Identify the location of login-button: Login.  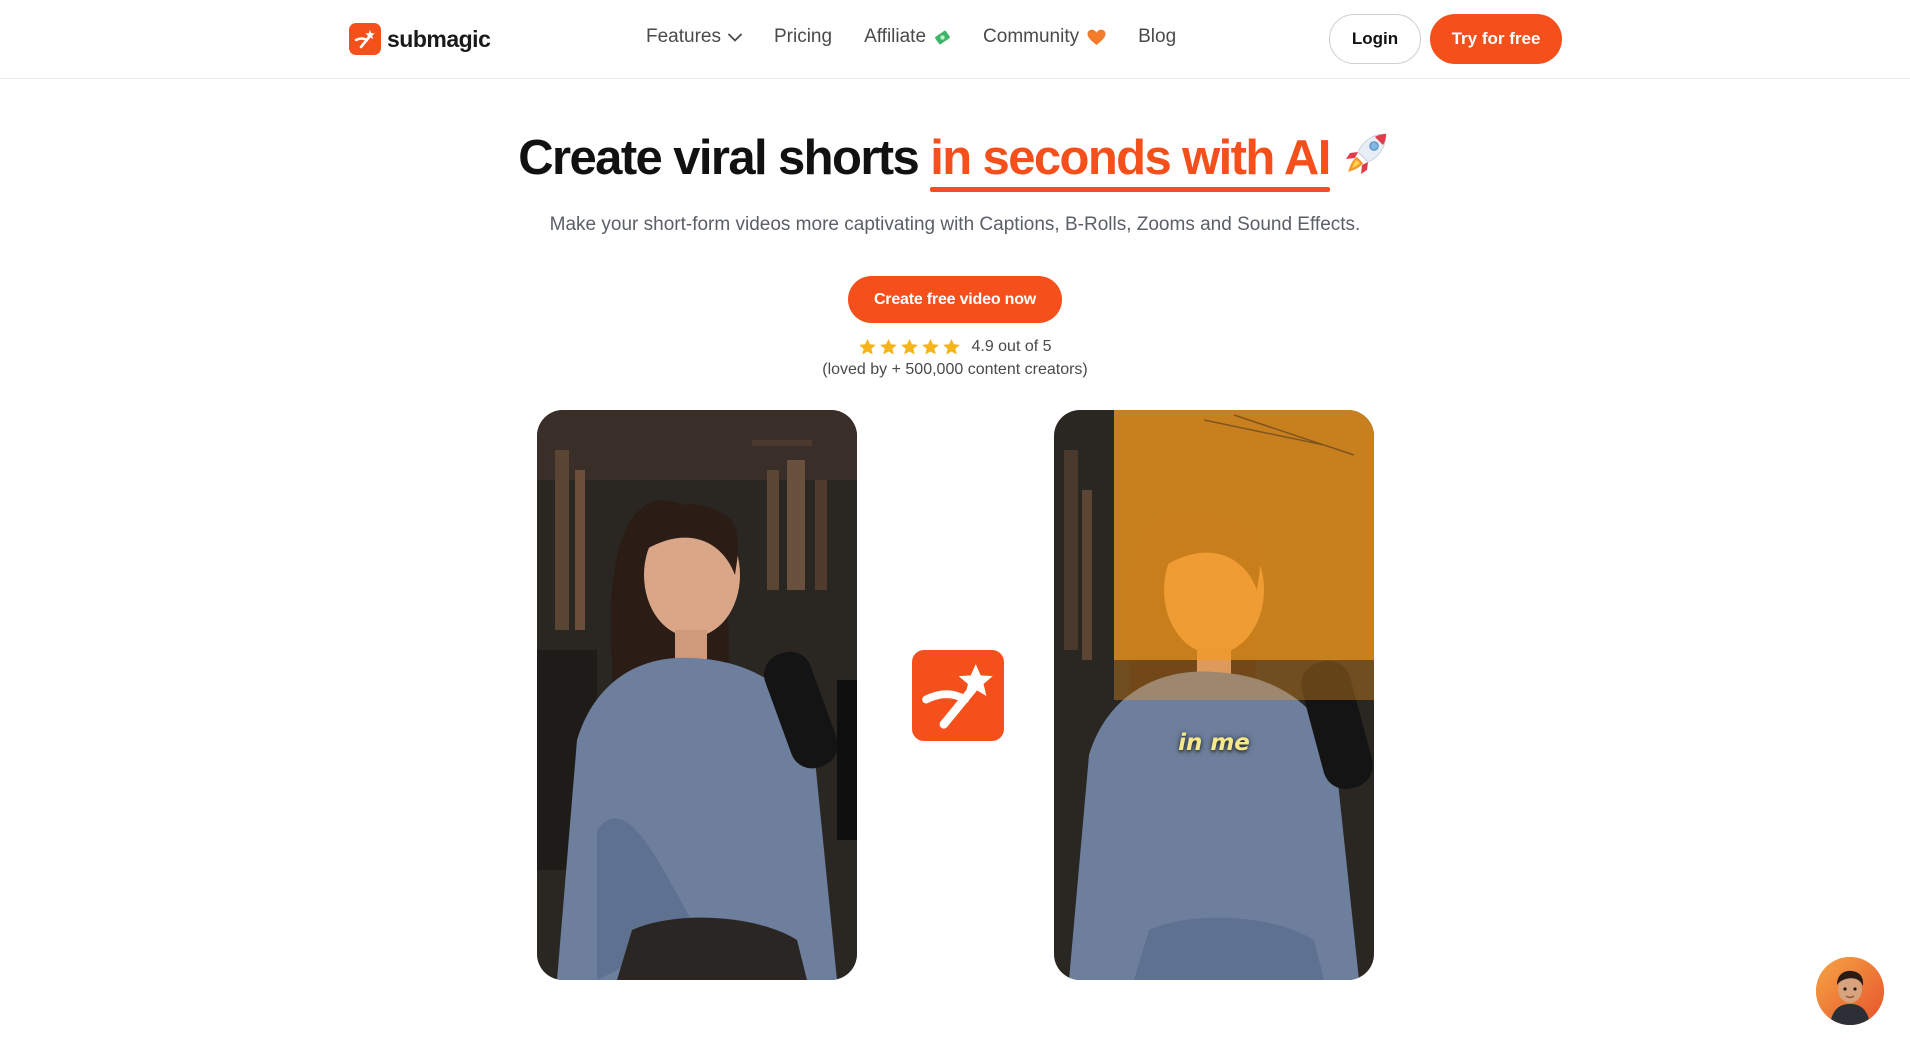
(1375, 39).